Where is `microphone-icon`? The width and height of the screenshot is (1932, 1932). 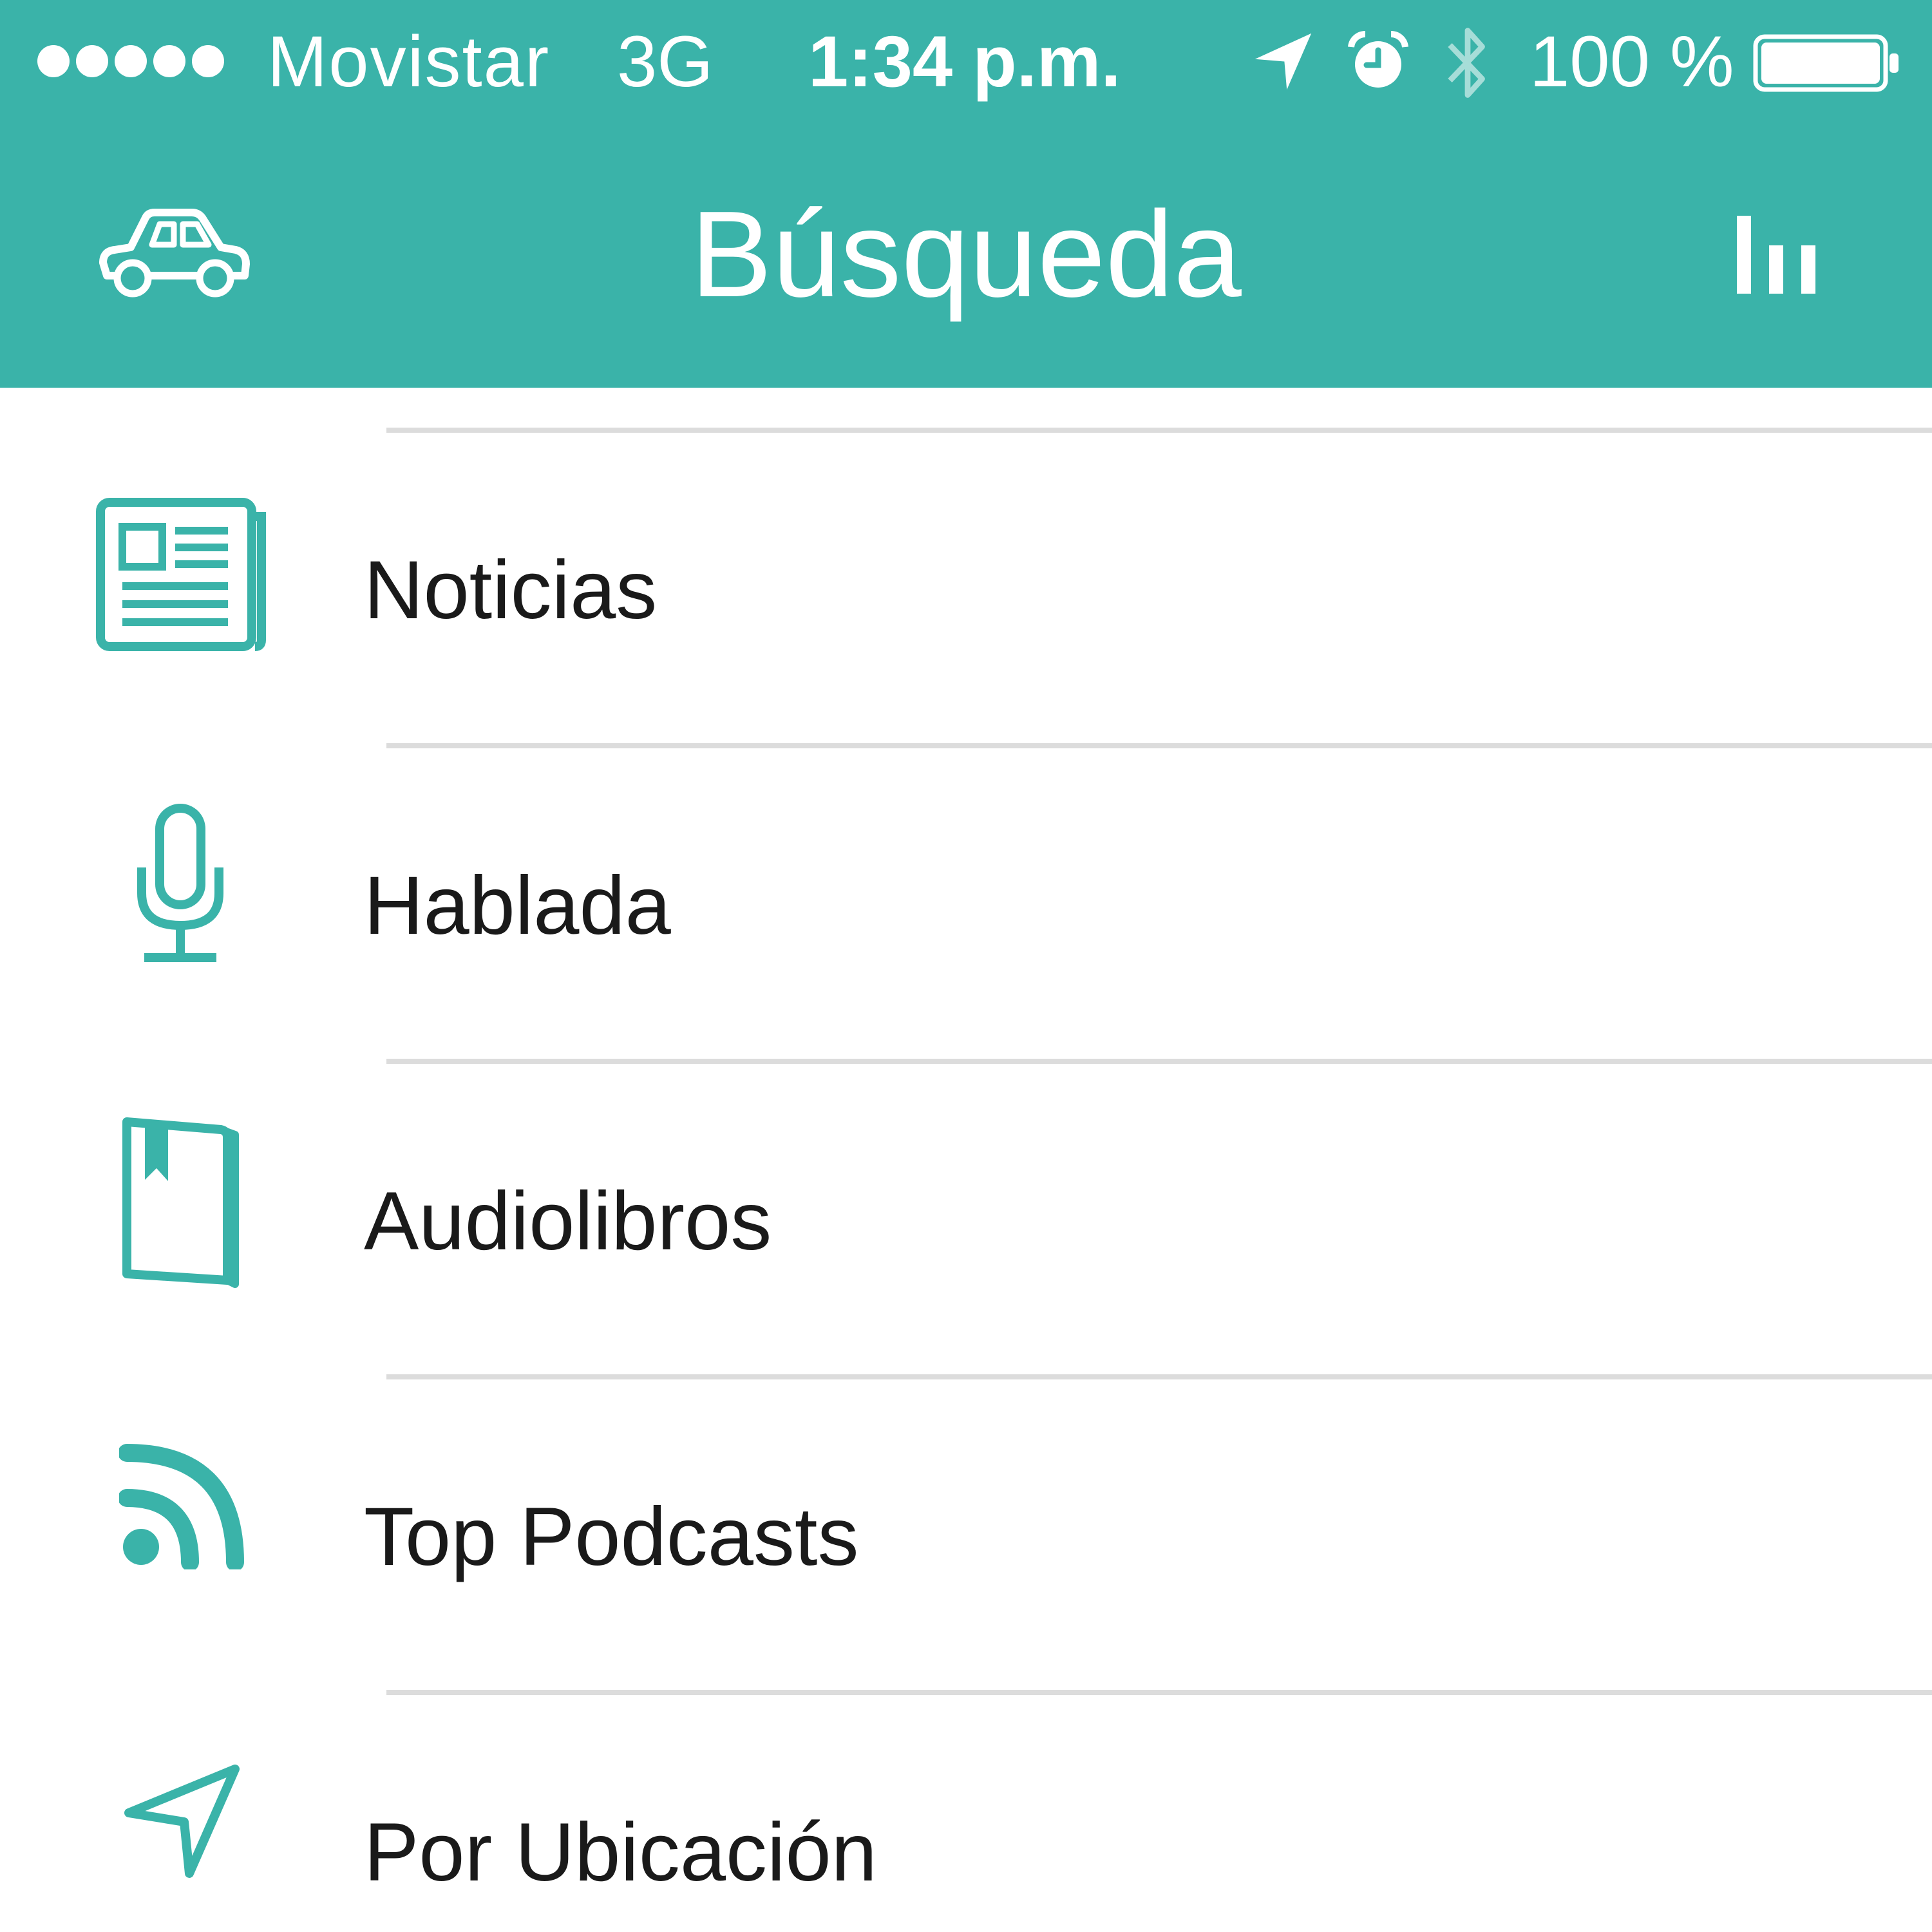
microphone-icon is located at coordinates (180, 883).